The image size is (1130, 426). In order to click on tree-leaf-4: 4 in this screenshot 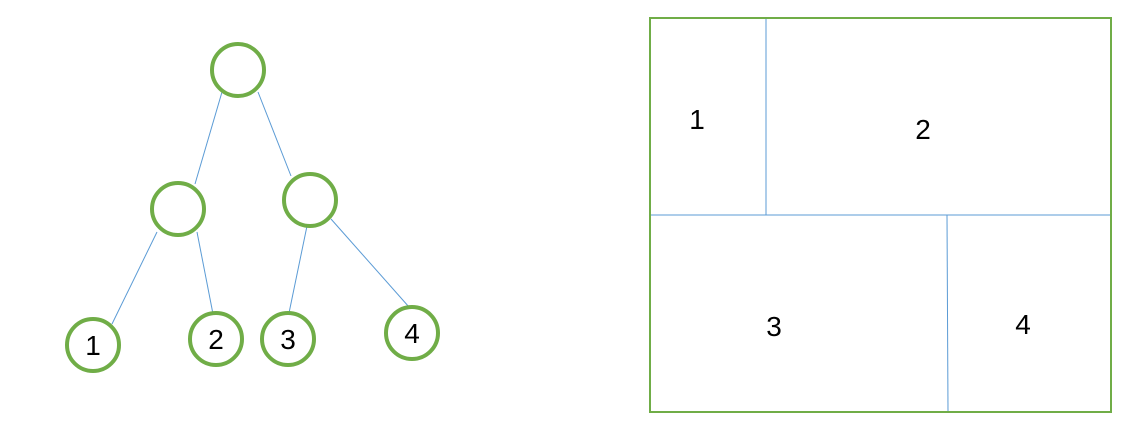, I will do `click(412, 333)`.